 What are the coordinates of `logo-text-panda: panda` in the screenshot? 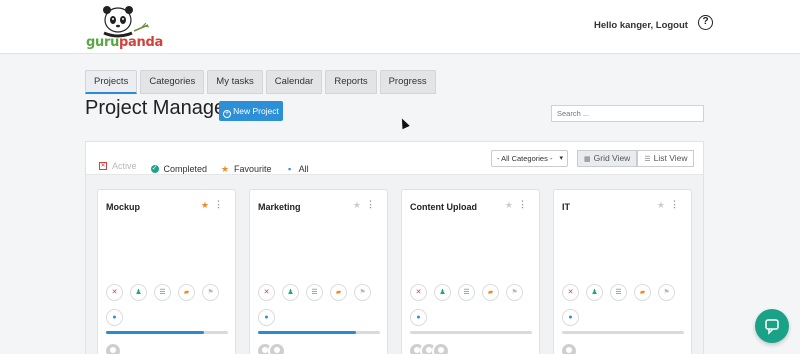 It's located at (141, 42).